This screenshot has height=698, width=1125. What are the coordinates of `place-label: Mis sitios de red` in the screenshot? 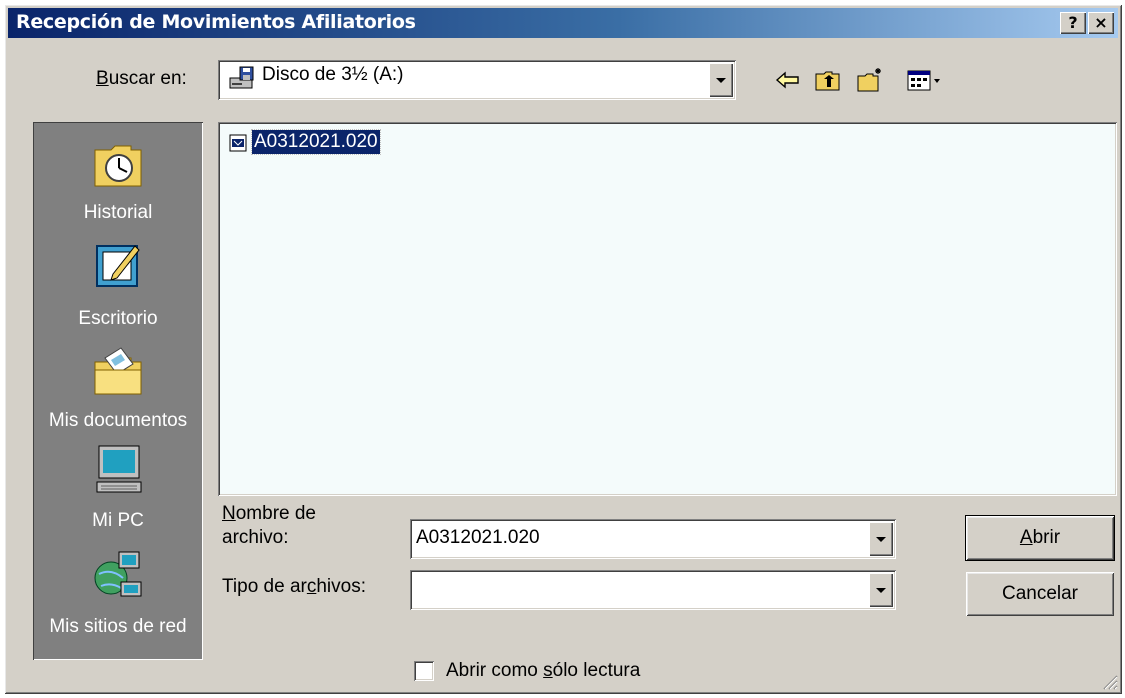 It's located at (118, 626).